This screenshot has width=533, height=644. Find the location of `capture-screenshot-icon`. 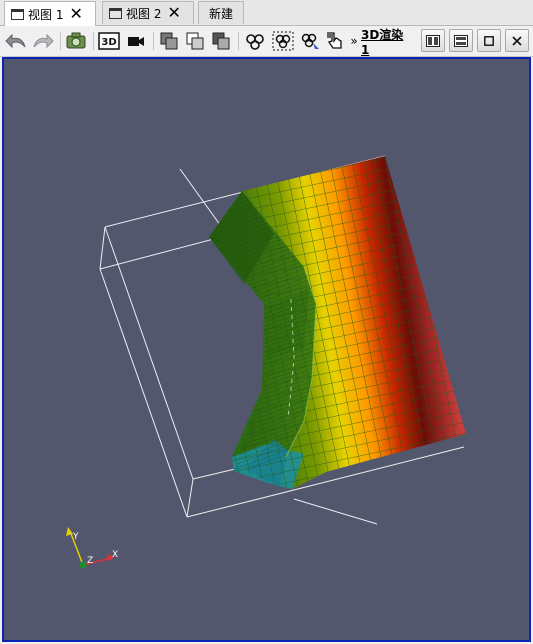

capture-screenshot-icon is located at coordinates (76, 41).